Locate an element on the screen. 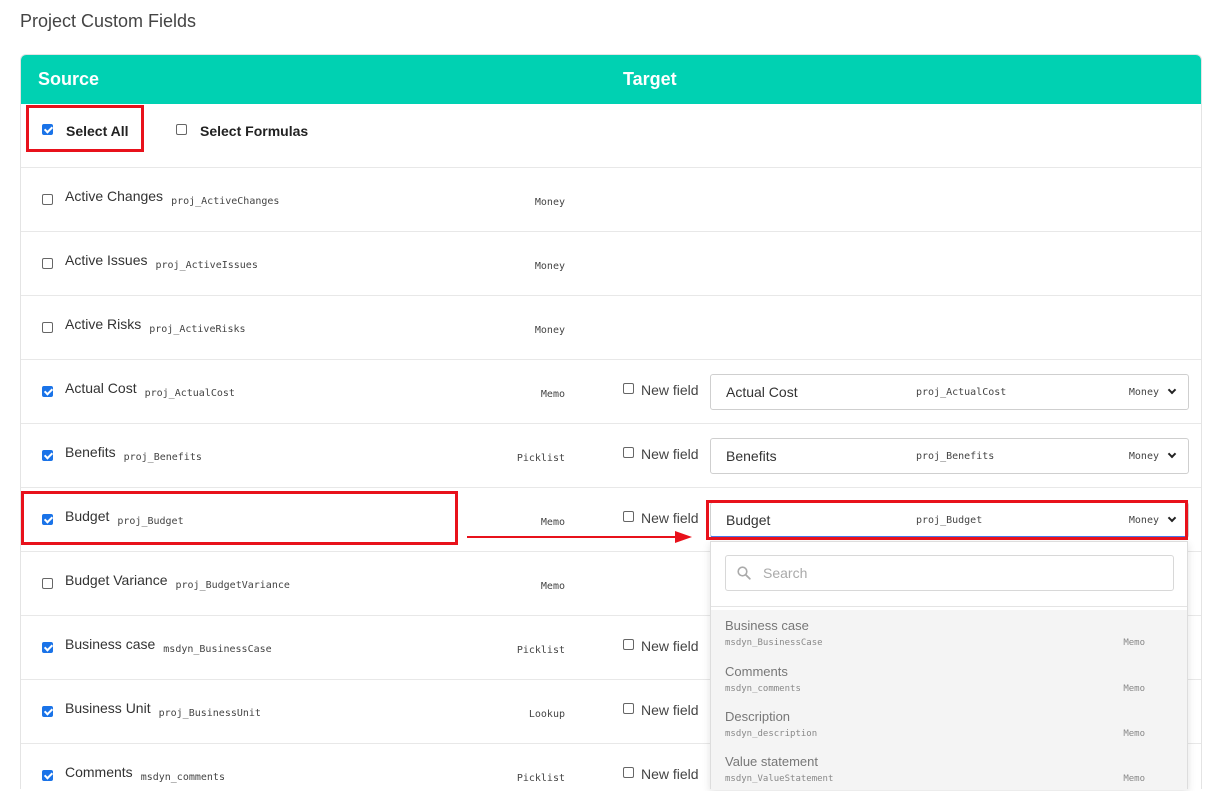  option-code: msdyn_ValueStatement is located at coordinates (779, 779).